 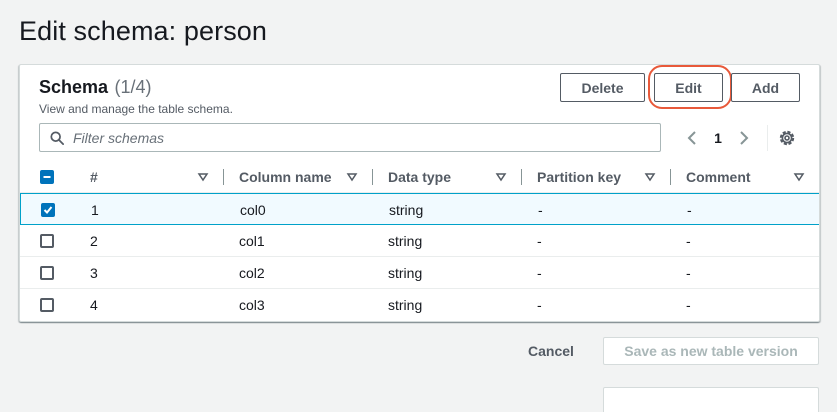 I want to click on header-number: #, so click(x=94, y=177).